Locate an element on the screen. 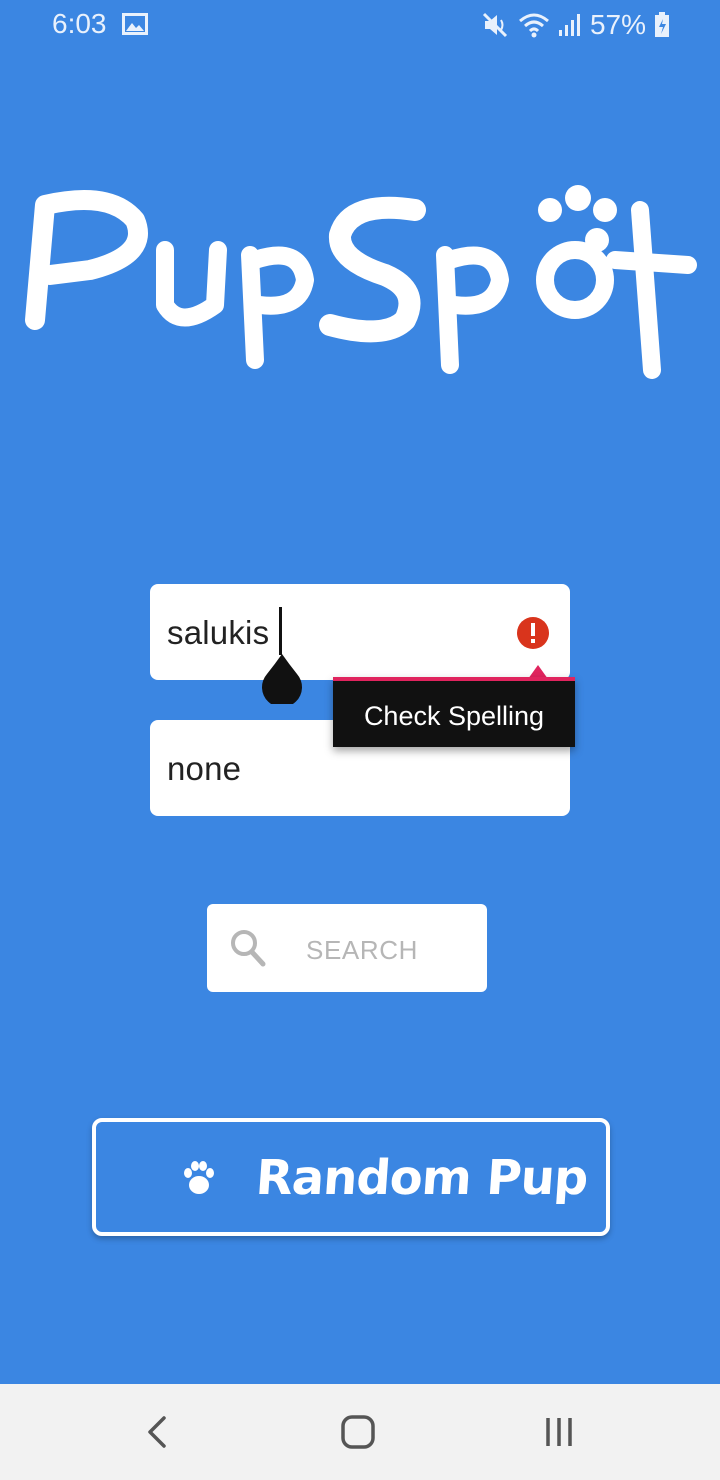  random-pup-button: Random Pup is located at coordinates (351, 1177).